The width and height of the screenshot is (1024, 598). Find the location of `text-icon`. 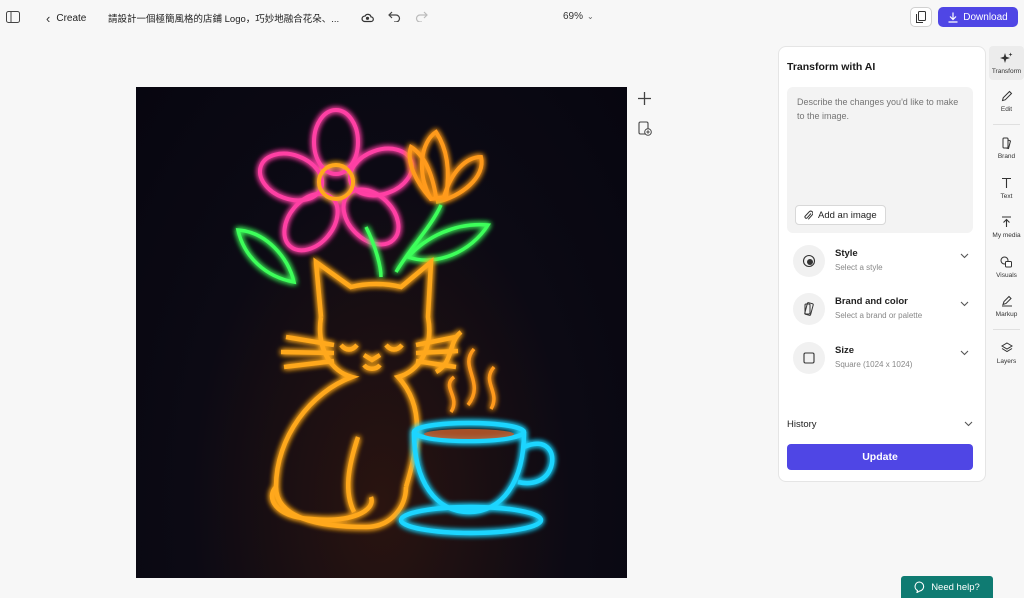

text-icon is located at coordinates (1007, 183).